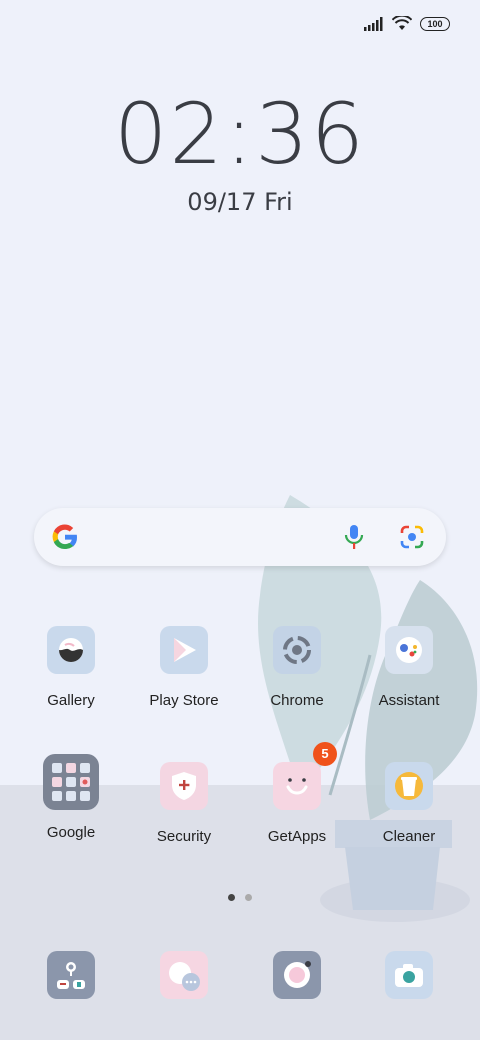 The image size is (480, 1040). What do you see at coordinates (435, 23) in the screenshot?
I see `battery-indicator: 100` at bounding box center [435, 23].